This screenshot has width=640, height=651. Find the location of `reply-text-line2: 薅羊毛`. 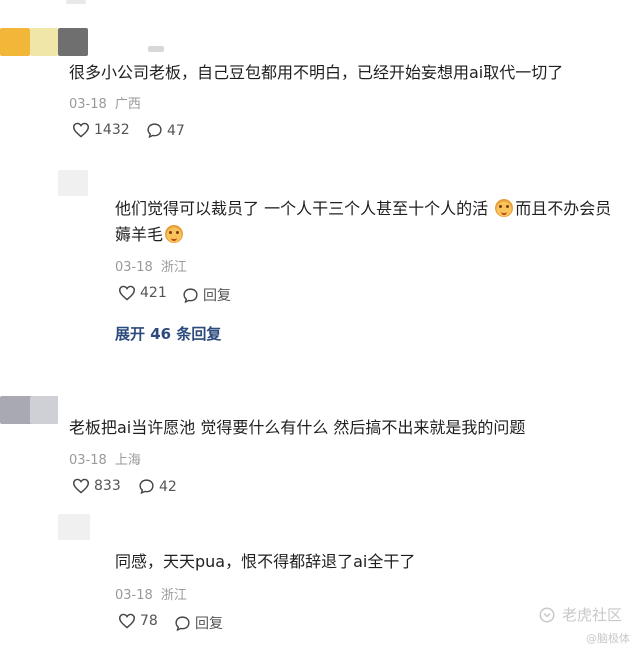

reply-text-line2: 薅羊毛 is located at coordinates (139, 234).